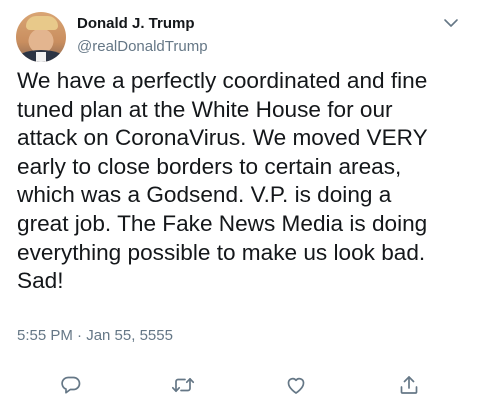  I want to click on tweet-timestamp: 5:55 PM · Jan 55, 5555, so click(95, 335).